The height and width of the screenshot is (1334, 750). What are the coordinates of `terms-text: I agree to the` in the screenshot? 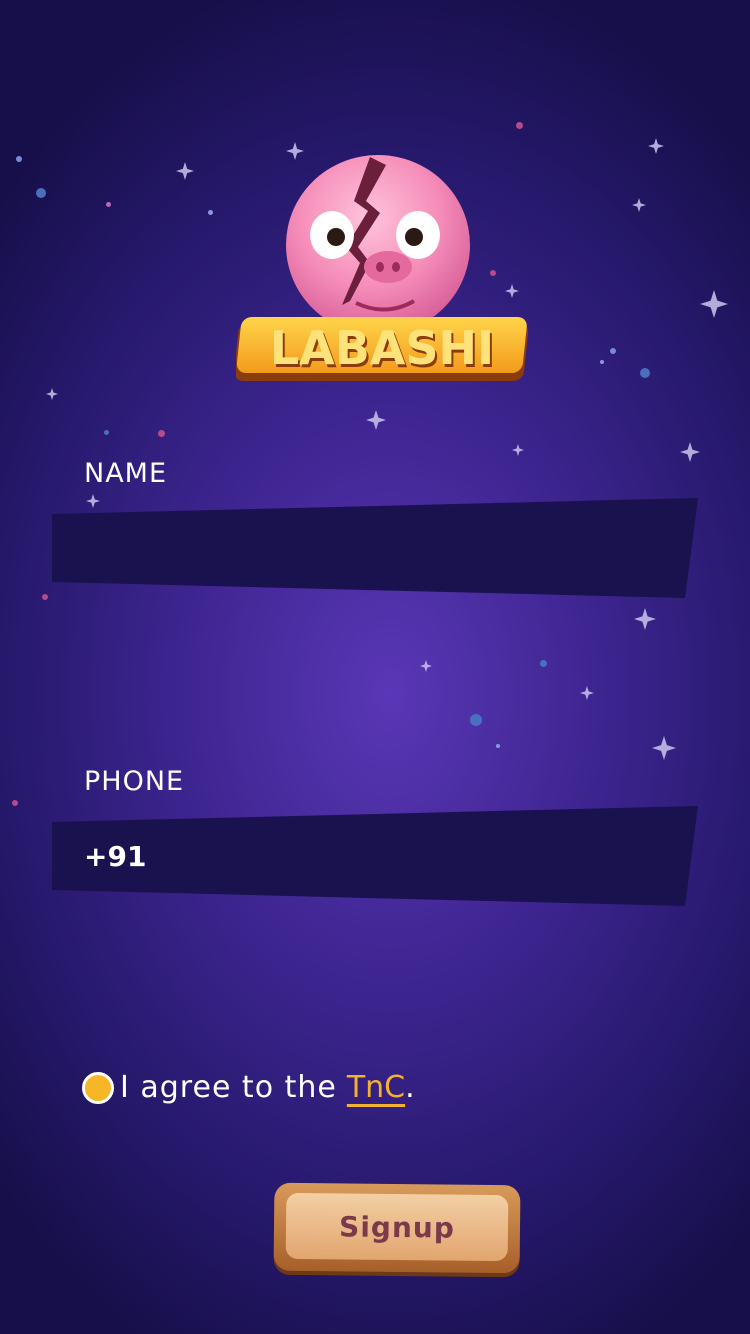 It's located at (228, 1087).